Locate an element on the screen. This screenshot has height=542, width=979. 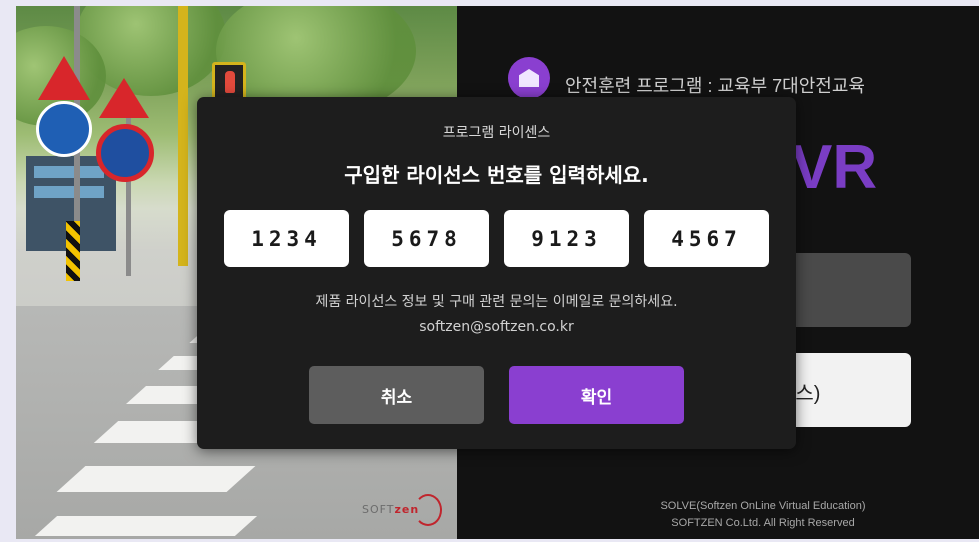
bump-warning-sign-icon is located at coordinates (124, 98).